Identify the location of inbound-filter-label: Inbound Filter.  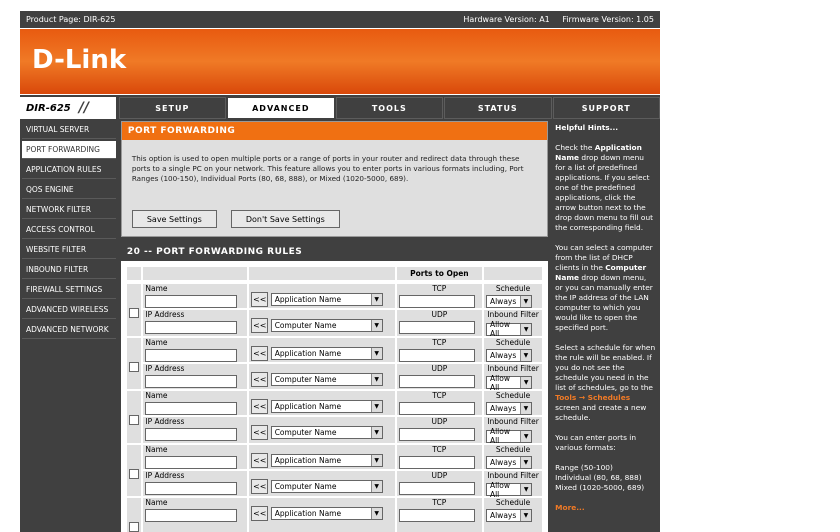
(513, 421).